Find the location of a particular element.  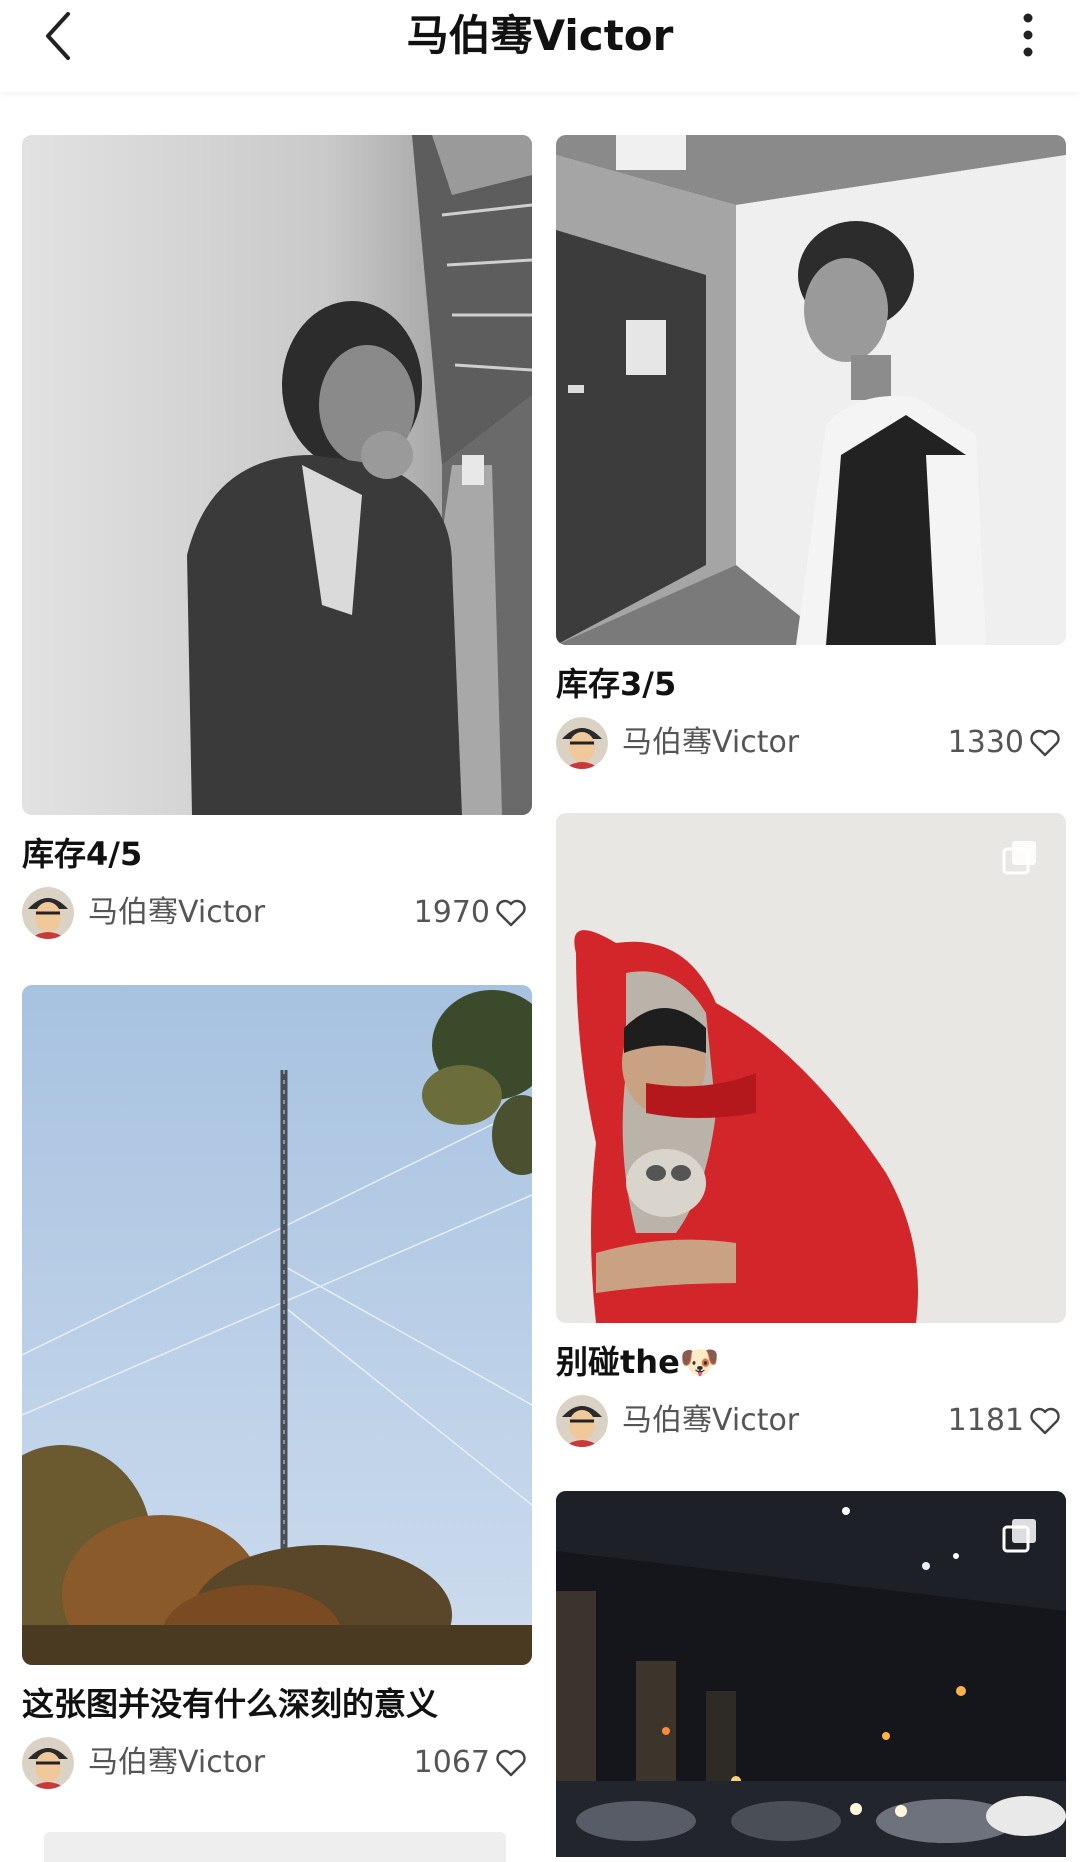

like-button: 1330 is located at coordinates (1005, 743).